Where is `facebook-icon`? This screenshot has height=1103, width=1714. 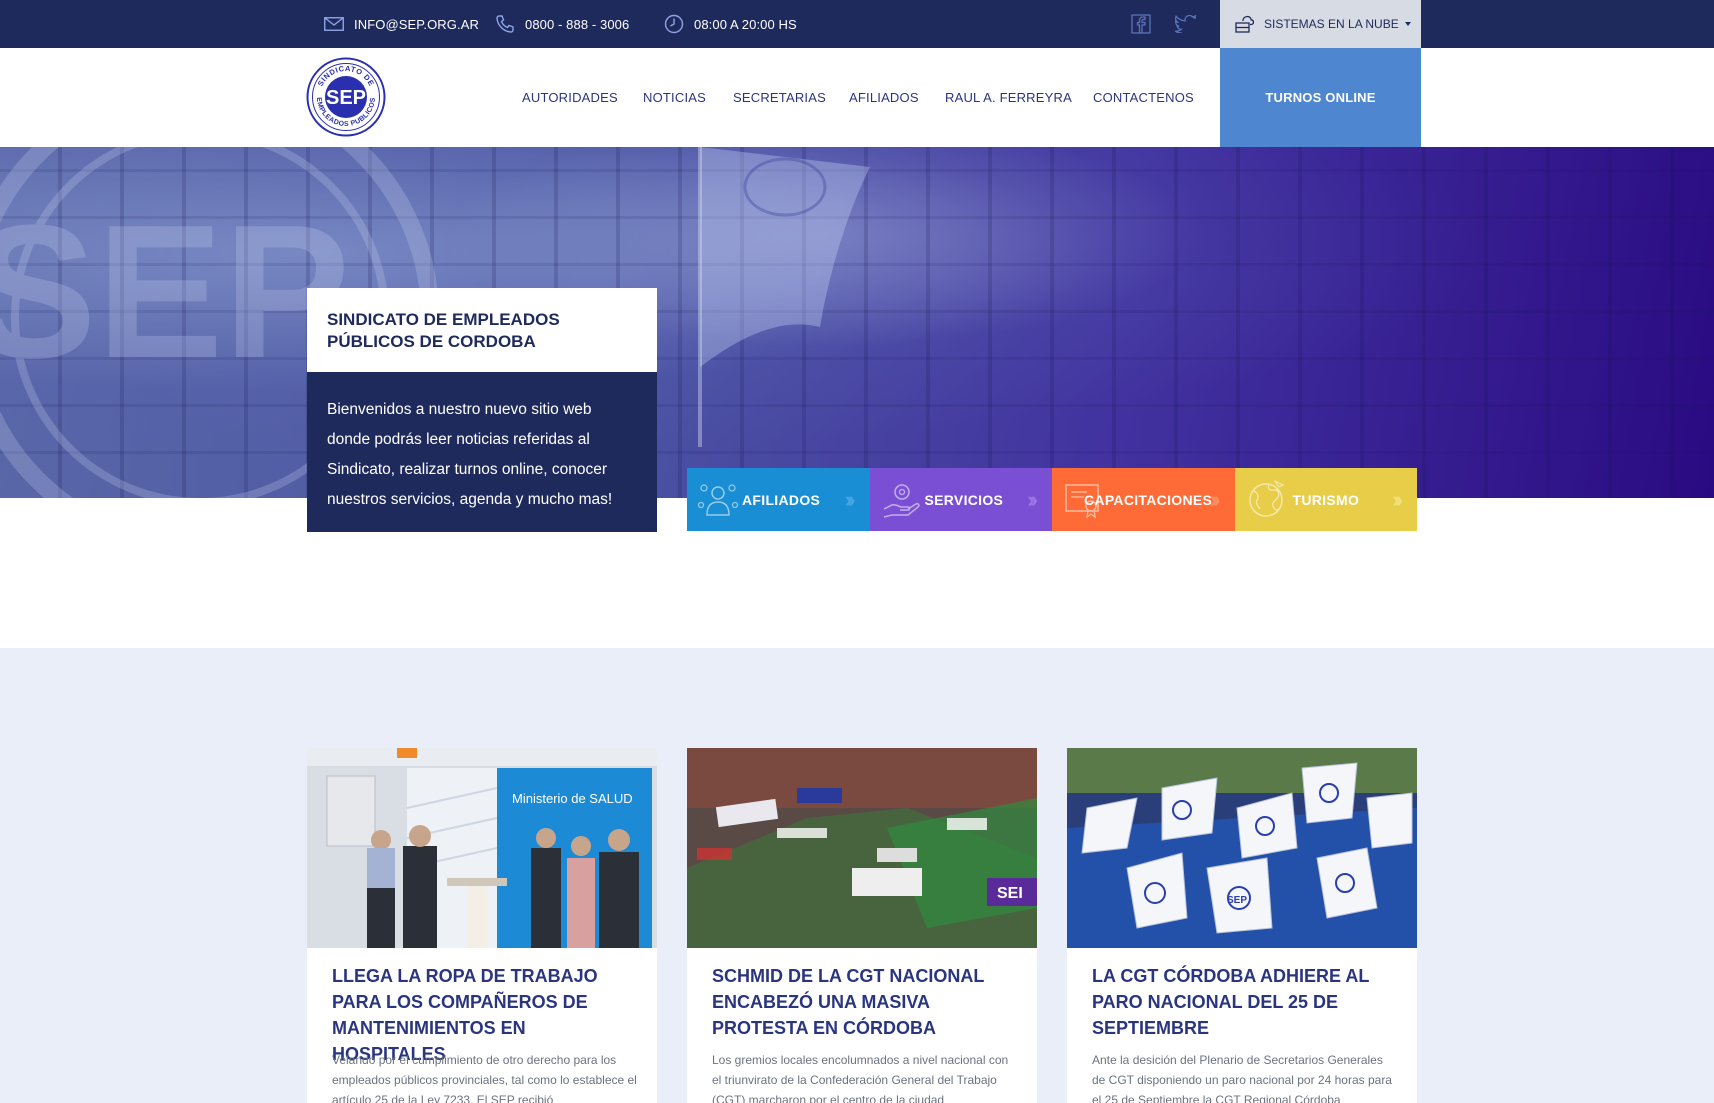 facebook-icon is located at coordinates (1141, 24).